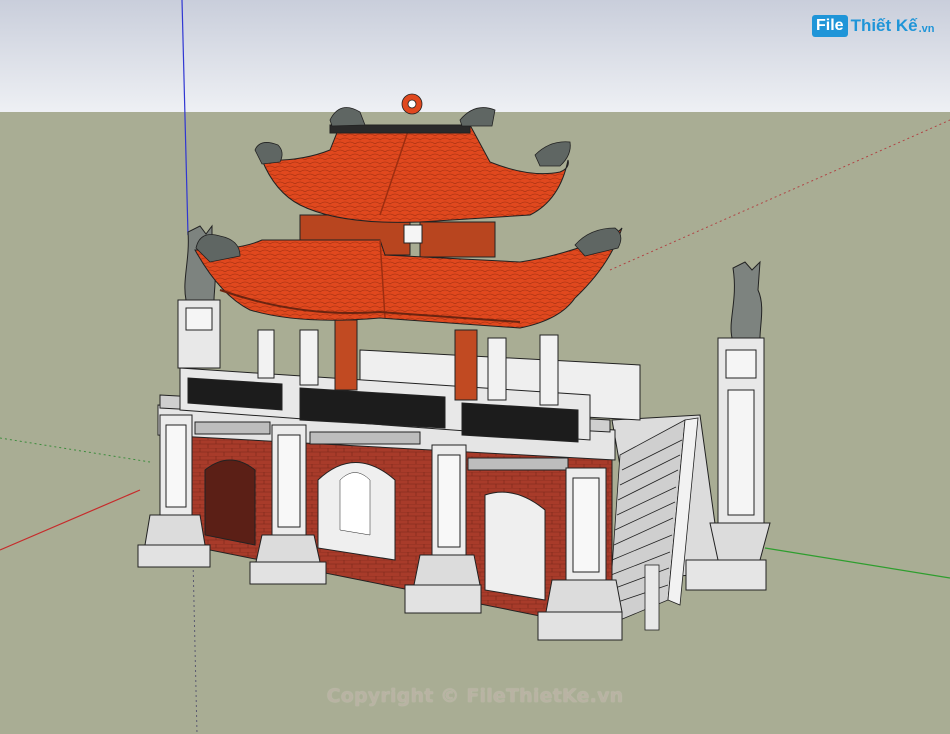  Describe the element at coordinates (884, 25) in the screenshot. I see `logo-text: Thiết Kế` at that location.